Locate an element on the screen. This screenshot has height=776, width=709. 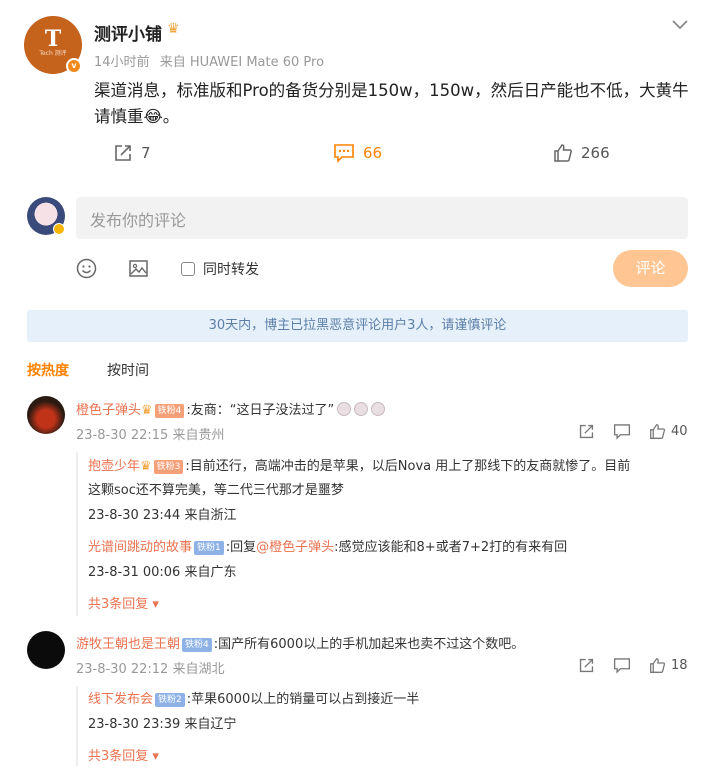
comment-line: 游牧王朝也是王朝 铁粉4:国产所有6000以上的手机加起来也卖不过这个数吧。 is located at coordinates (300, 642).